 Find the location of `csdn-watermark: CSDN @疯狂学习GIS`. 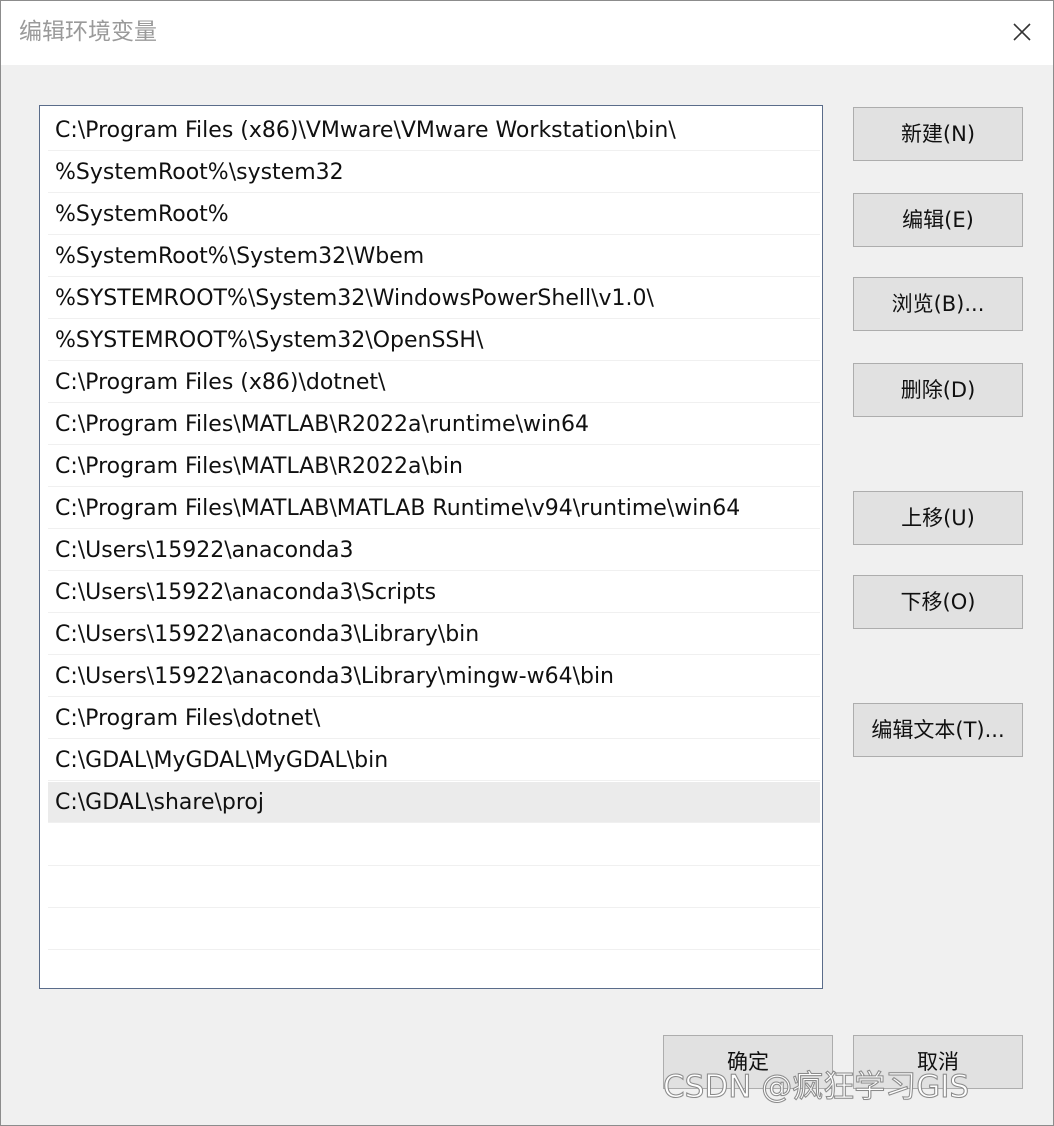

csdn-watermark: CSDN @疯狂学习GIS is located at coordinates (816, 1087).